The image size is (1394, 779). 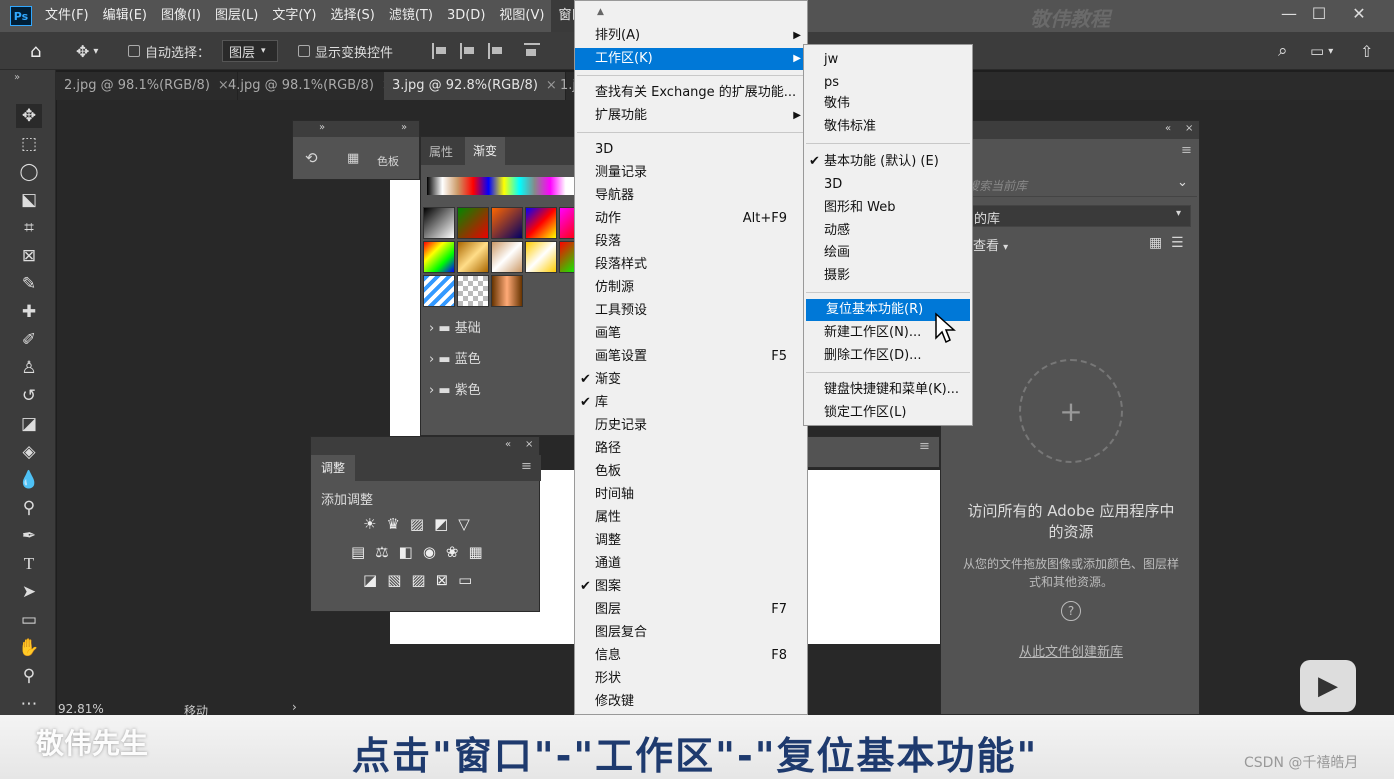 What do you see at coordinates (1177, 243) in the screenshot?
I see `list-view-icon: ☰` at bounding box center [1177, 243].